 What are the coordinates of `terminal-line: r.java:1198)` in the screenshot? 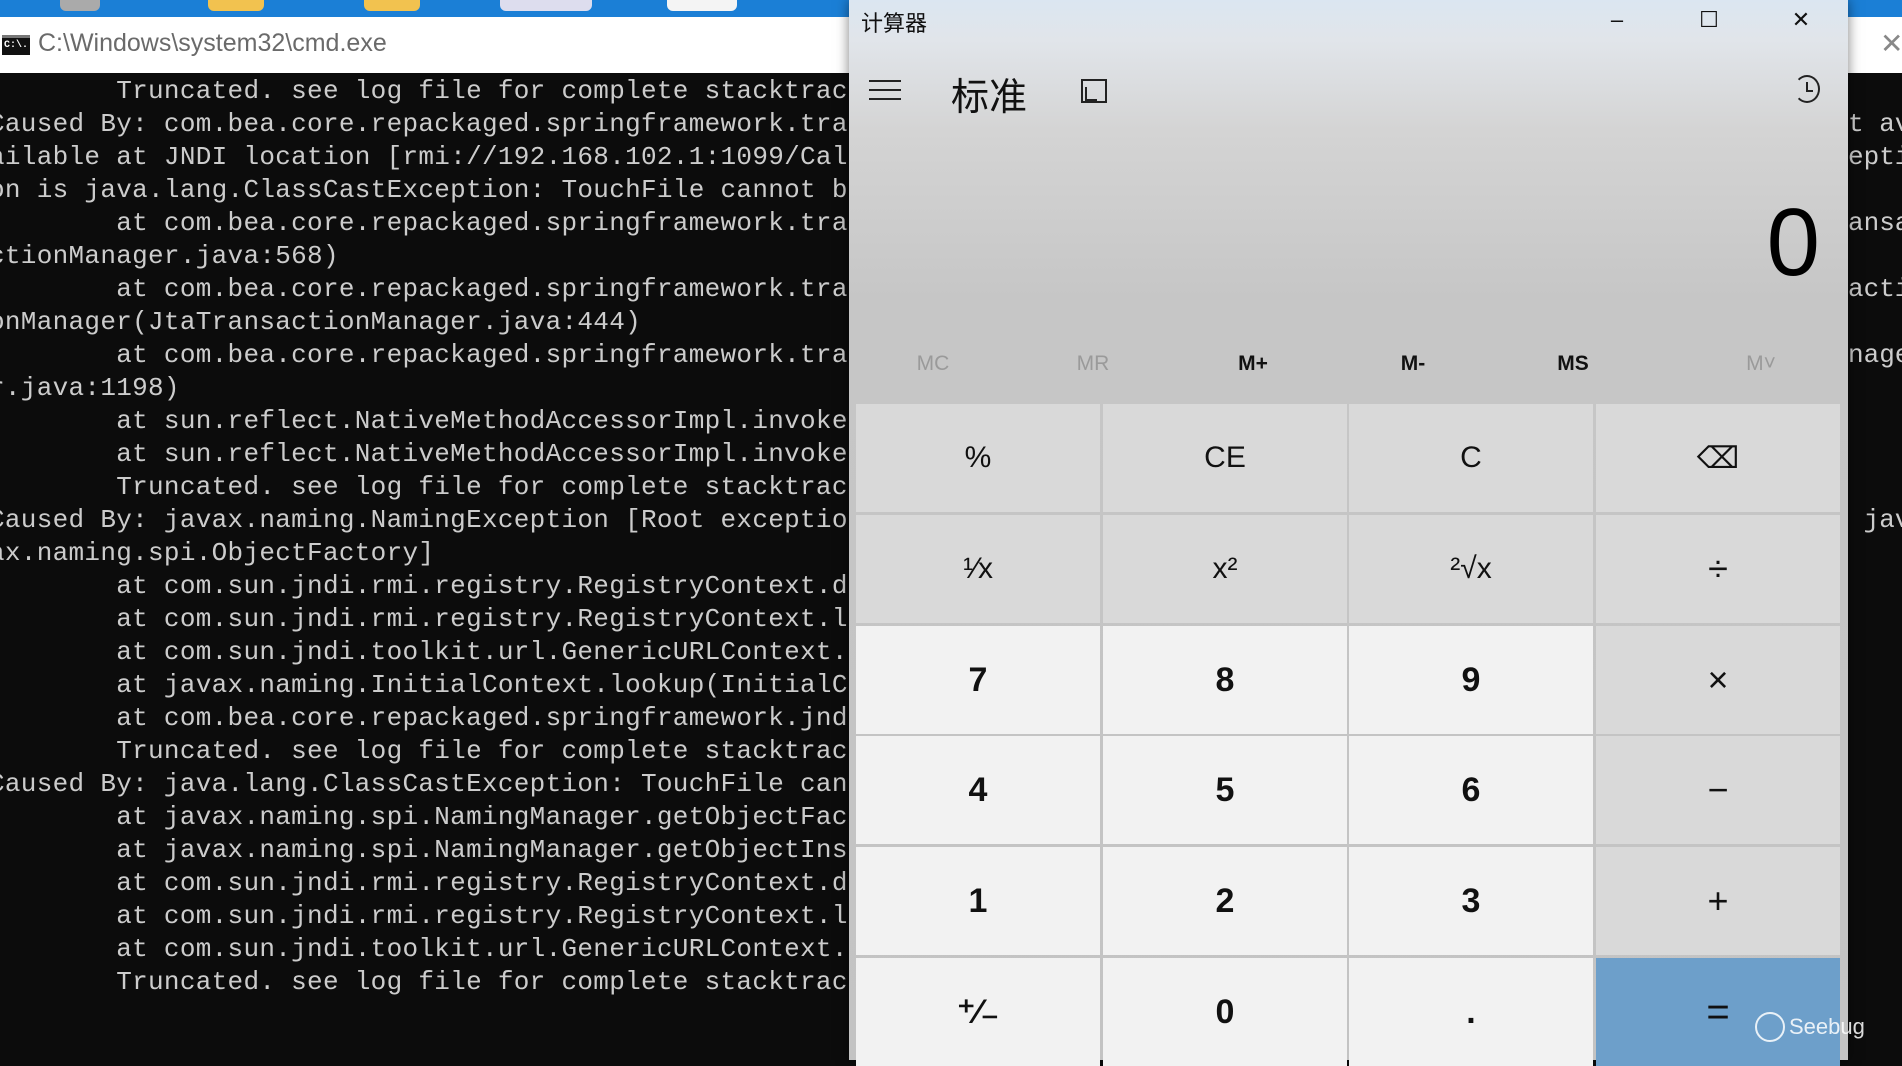 It's located at (90, 388).